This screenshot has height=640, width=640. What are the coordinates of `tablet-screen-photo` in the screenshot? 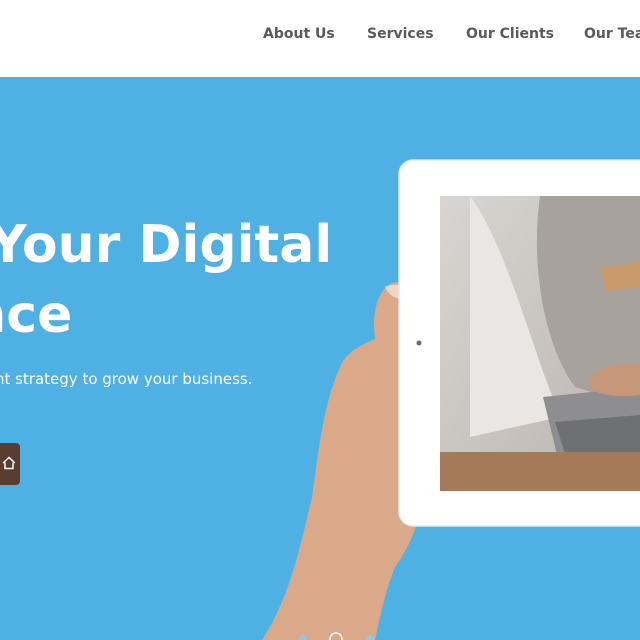 It's located at (540, 343).